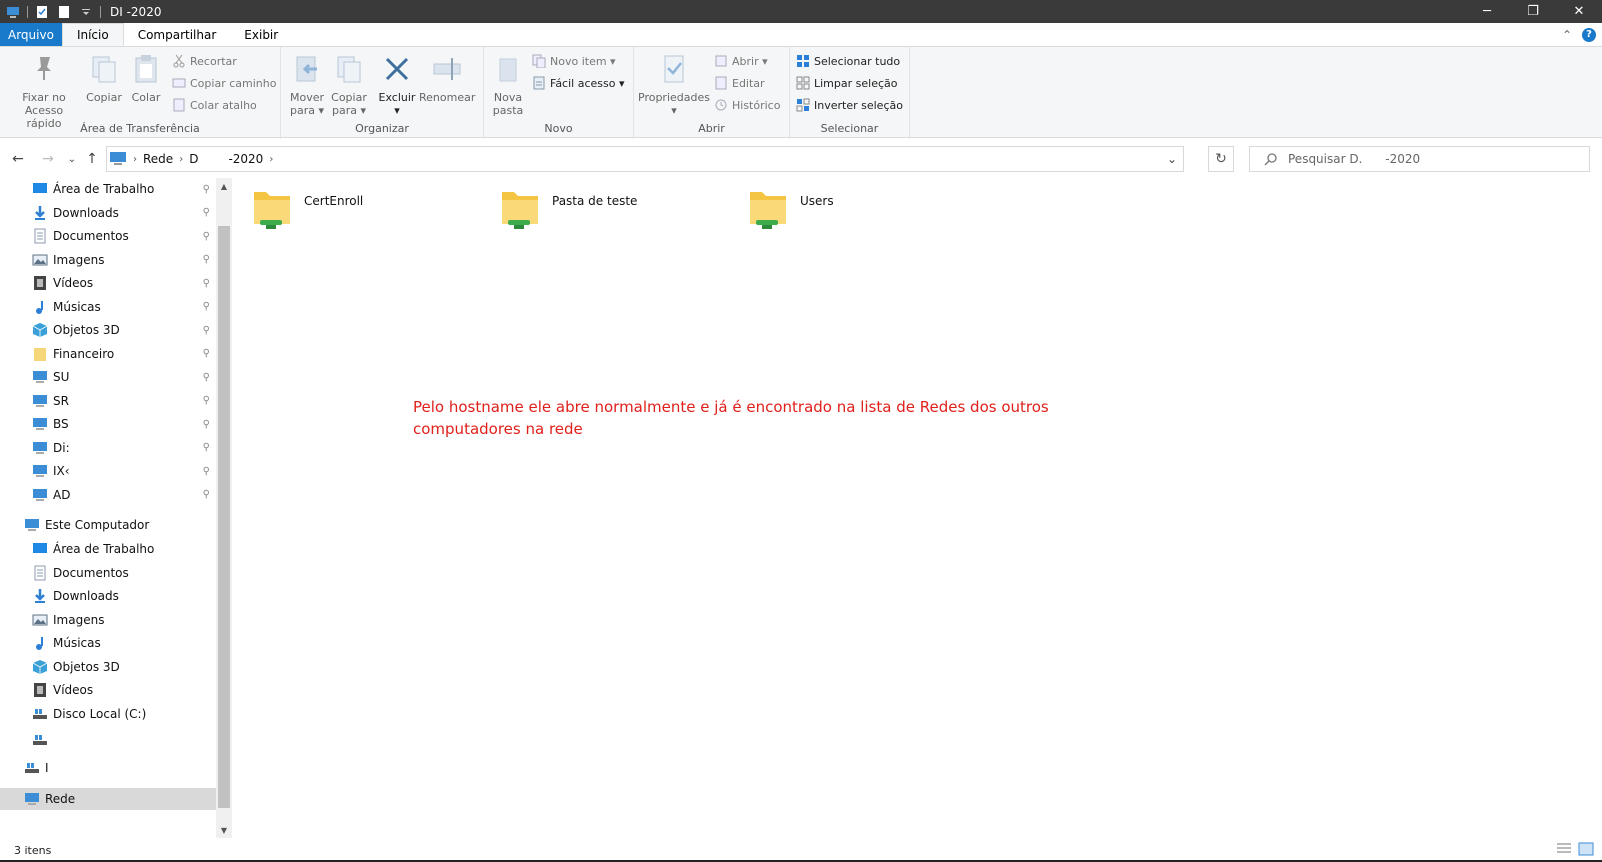  I want to click on new-item-button: Novo item ▾, so click(574, 61).